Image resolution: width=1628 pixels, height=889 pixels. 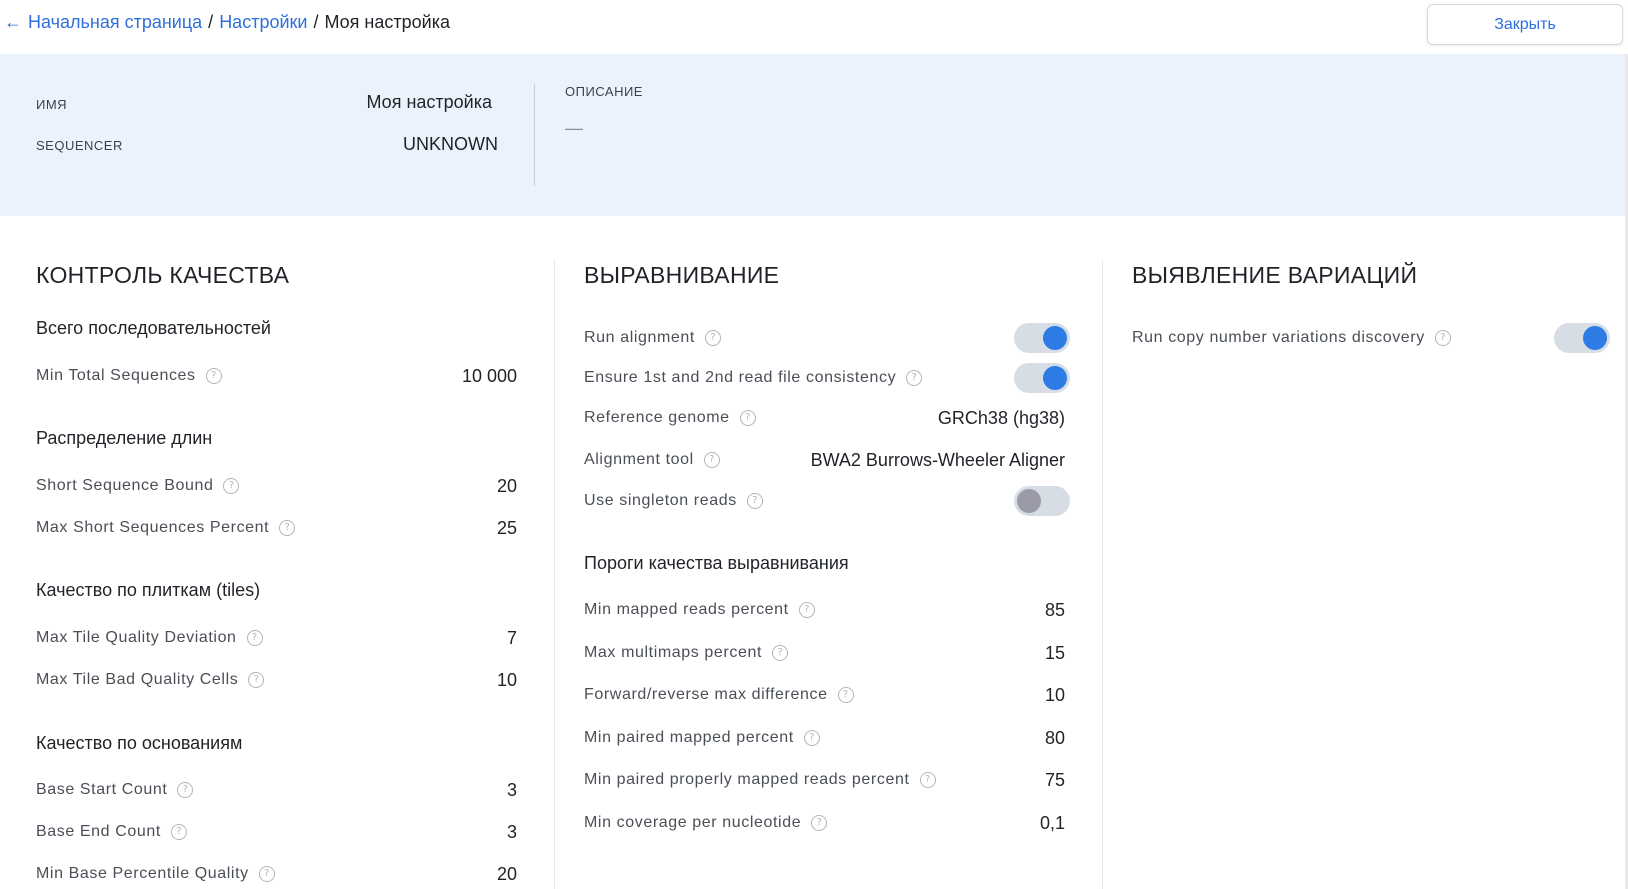 What do you see at coordinates (1054, 779) in the screenshot?
I see `setting-value: 75` at bounding box center [1054, 779].